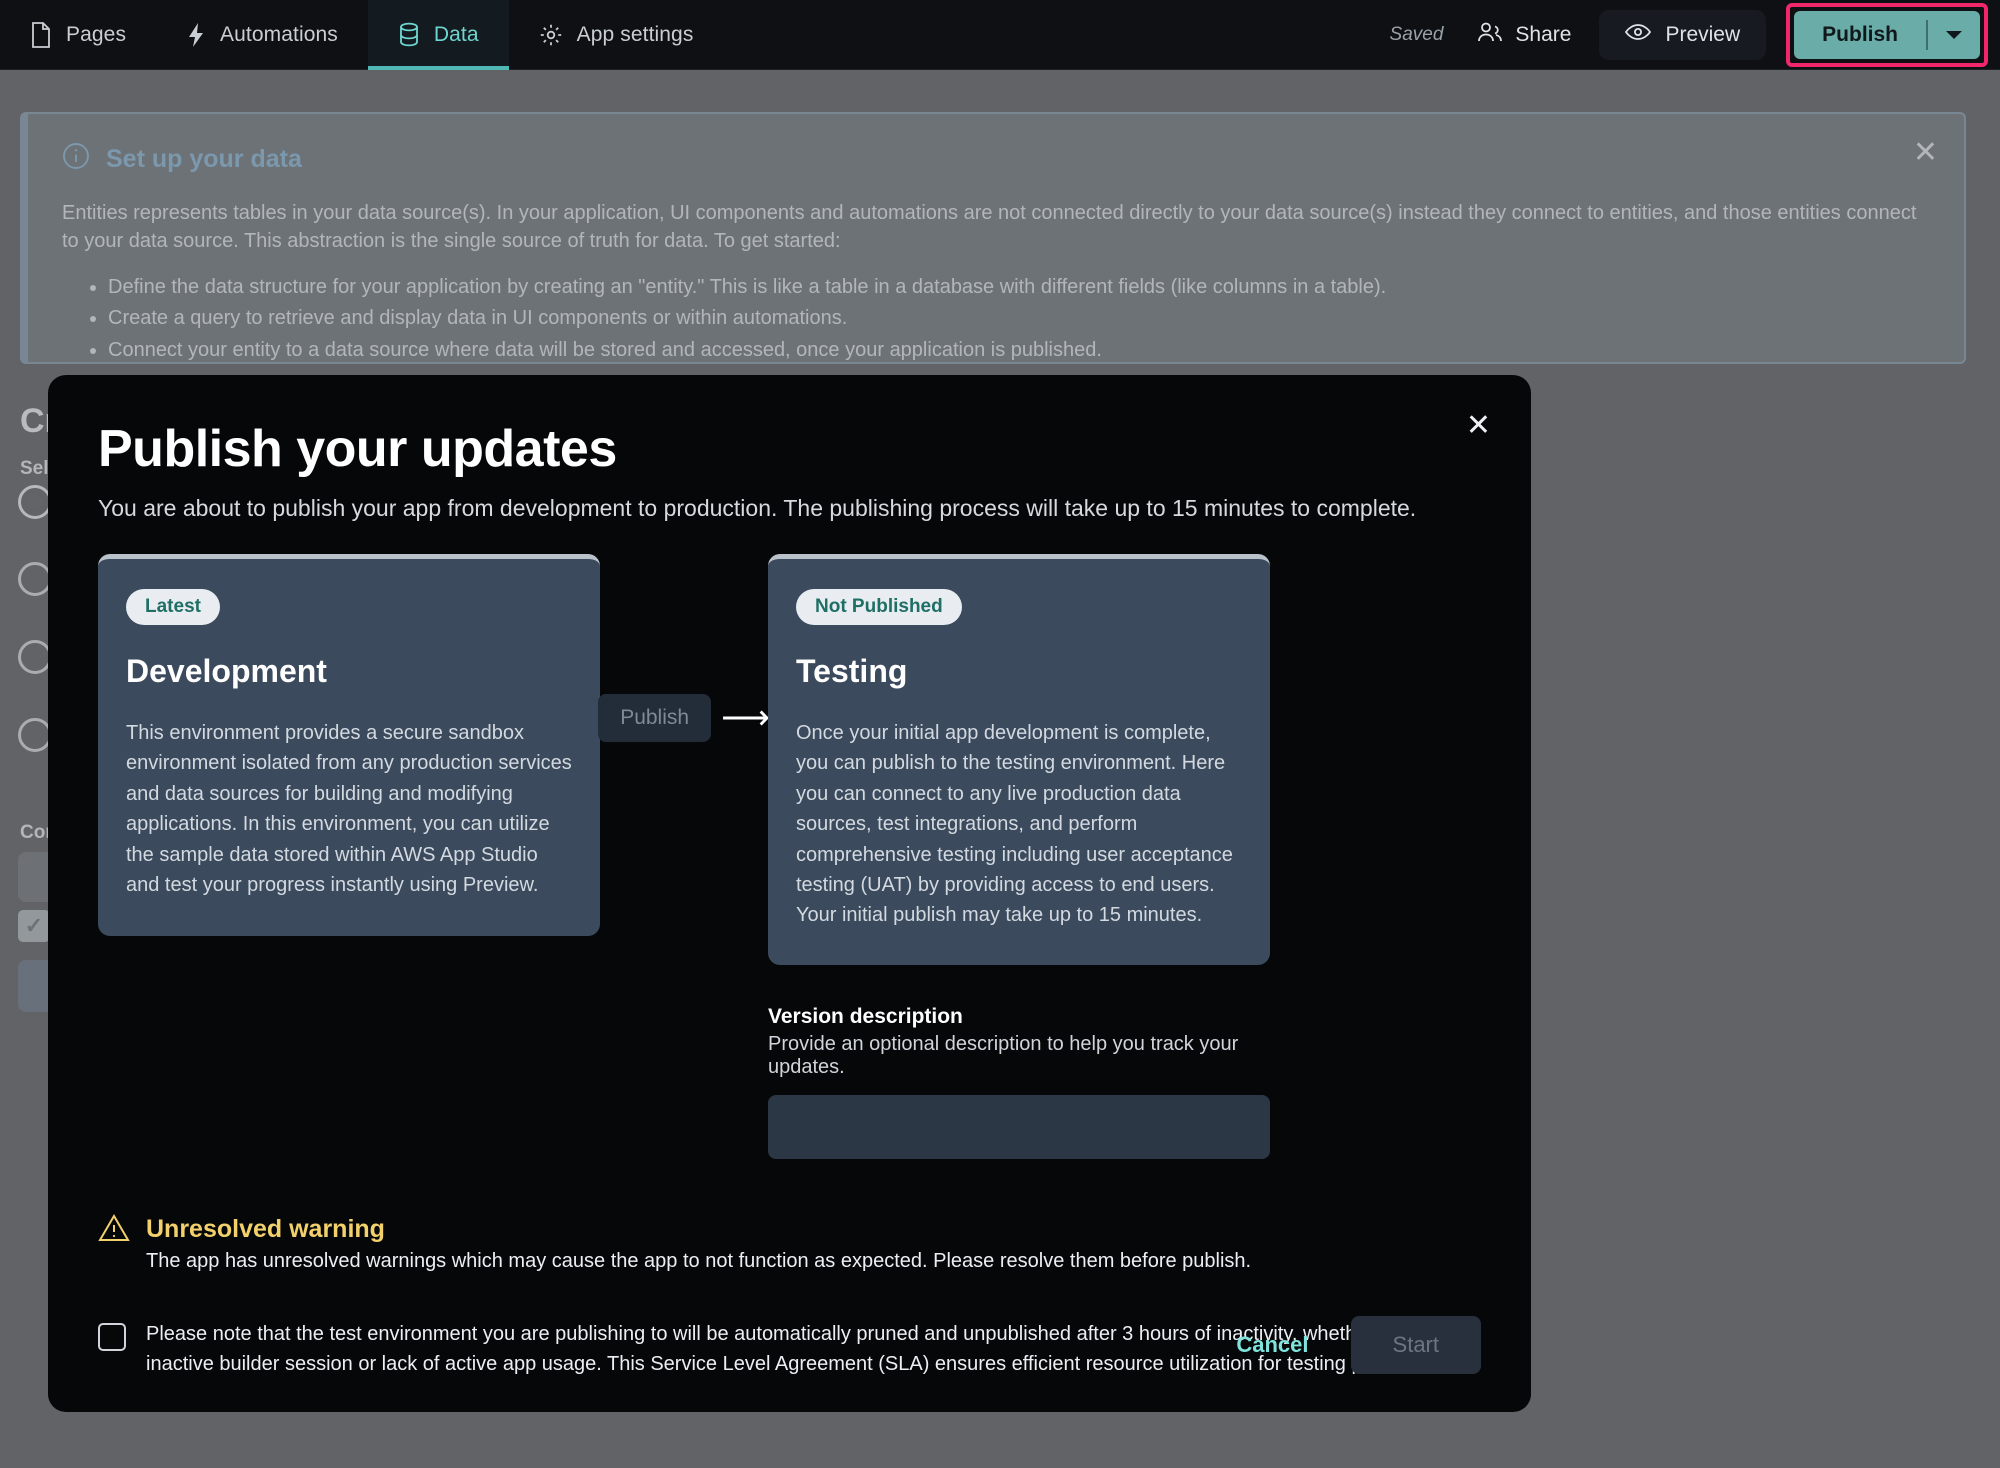 This screenshot has width=2000, height=1468. I want to click on page-icon, so click(41, 34).